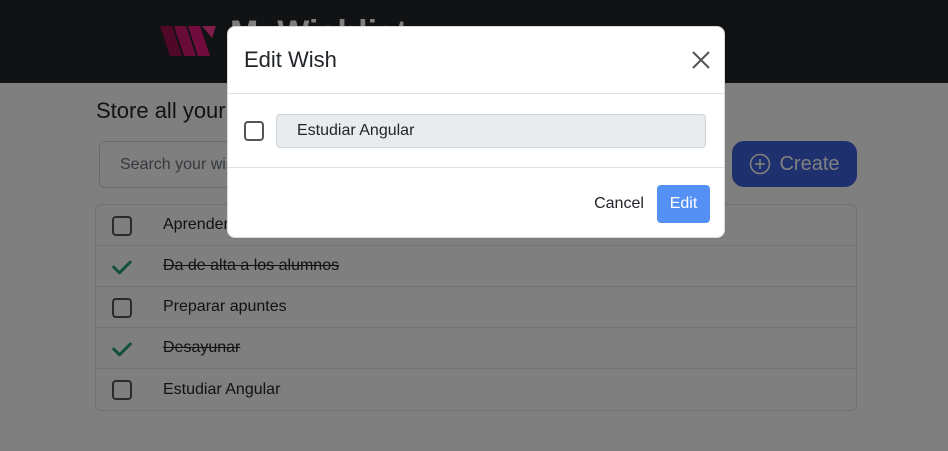  What do you see at coordinates (254, 131) in the screenshot?
I see `done-checkbox` at bounding box center [254, 131].